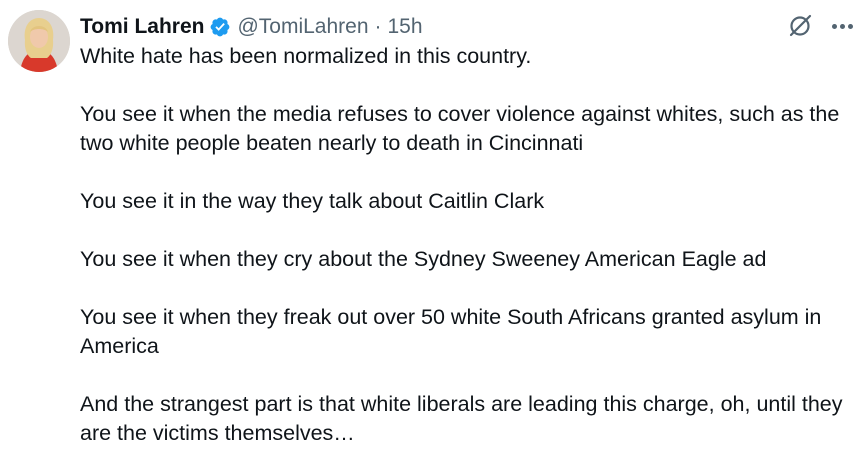  Describe the element at coordinates (821, 26) in the screenshot. I see `post-actions` at that location.